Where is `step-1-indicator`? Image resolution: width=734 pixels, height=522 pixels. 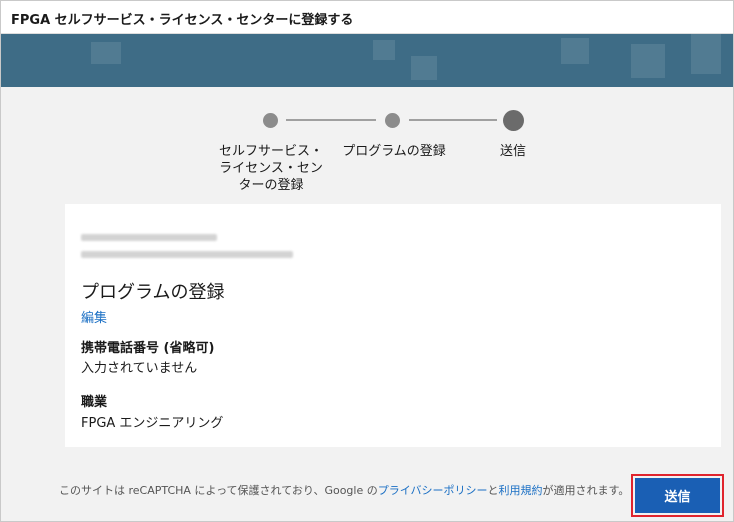 step-1-indicator is located at coordinates (270, 120).